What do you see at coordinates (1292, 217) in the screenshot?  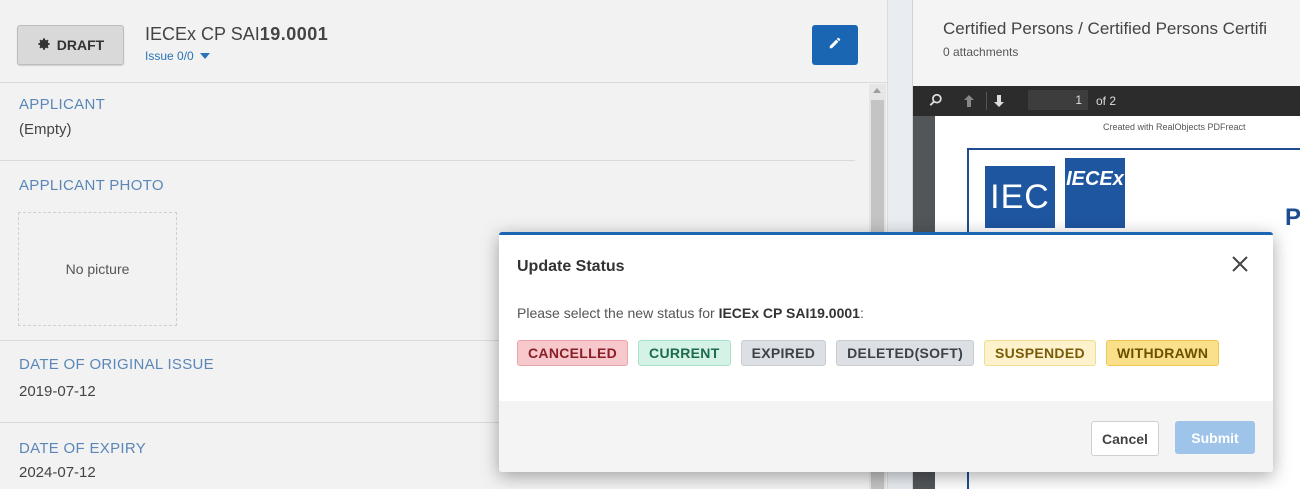 I see `pdf-heading-fragment: P` at bounding box center [1292, 217].